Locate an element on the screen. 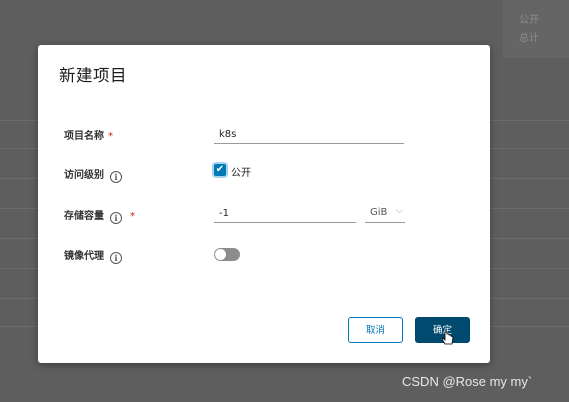 Image resolution: width=569 pixels, height=402 pixels. watermark-text: CSDN @Rose my my` is located at coordinates (467, 381).